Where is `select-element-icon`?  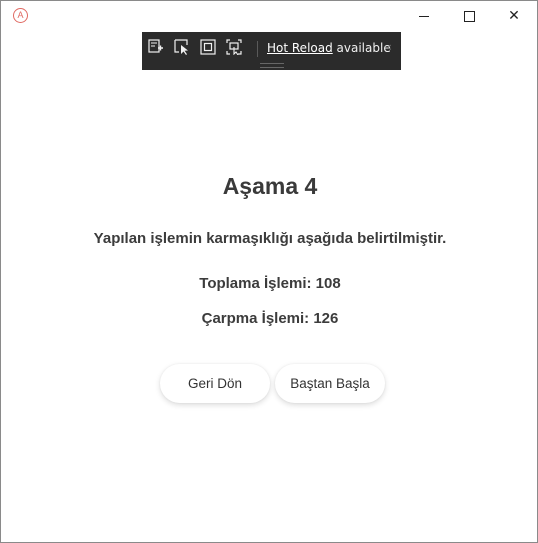 select-element-icon is located at coordinates (182, 47).